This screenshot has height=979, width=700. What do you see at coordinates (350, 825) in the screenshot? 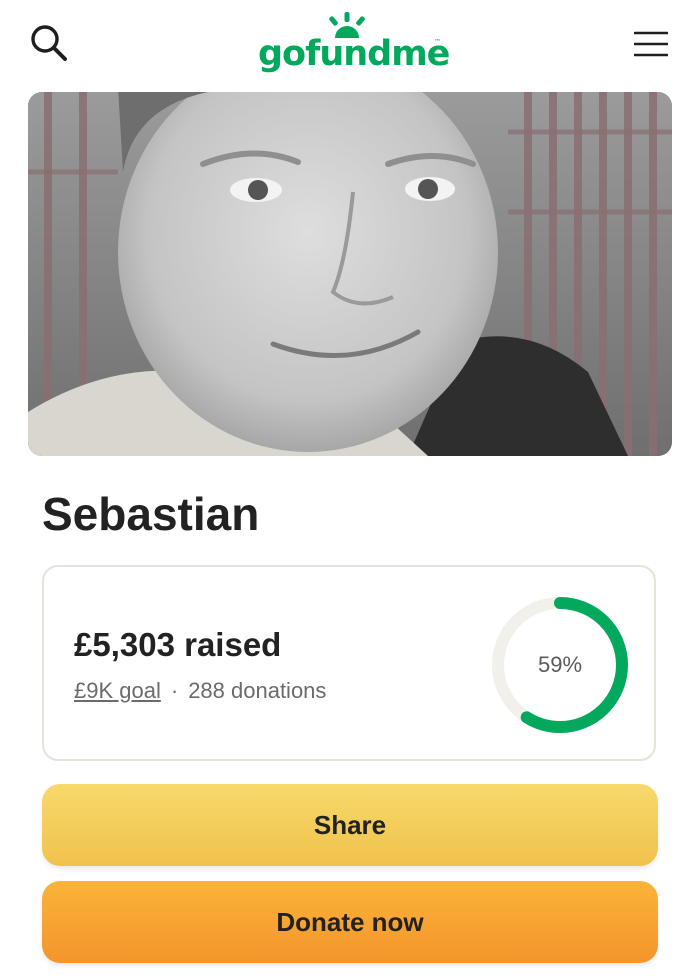
I see `share-button: Share` at bounding box center [350, 825].